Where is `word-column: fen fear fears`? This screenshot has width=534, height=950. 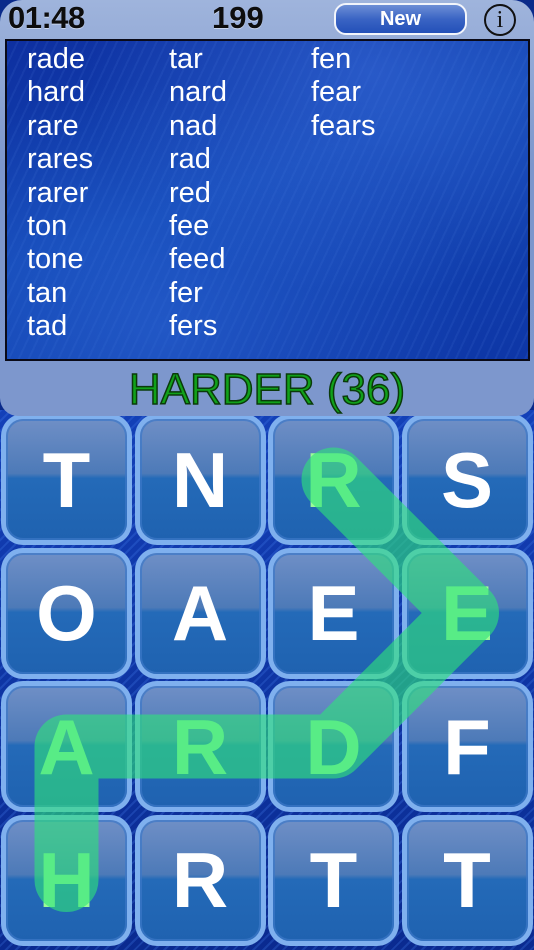 word-column: fen fear fears is located at coordinates (343, 93).